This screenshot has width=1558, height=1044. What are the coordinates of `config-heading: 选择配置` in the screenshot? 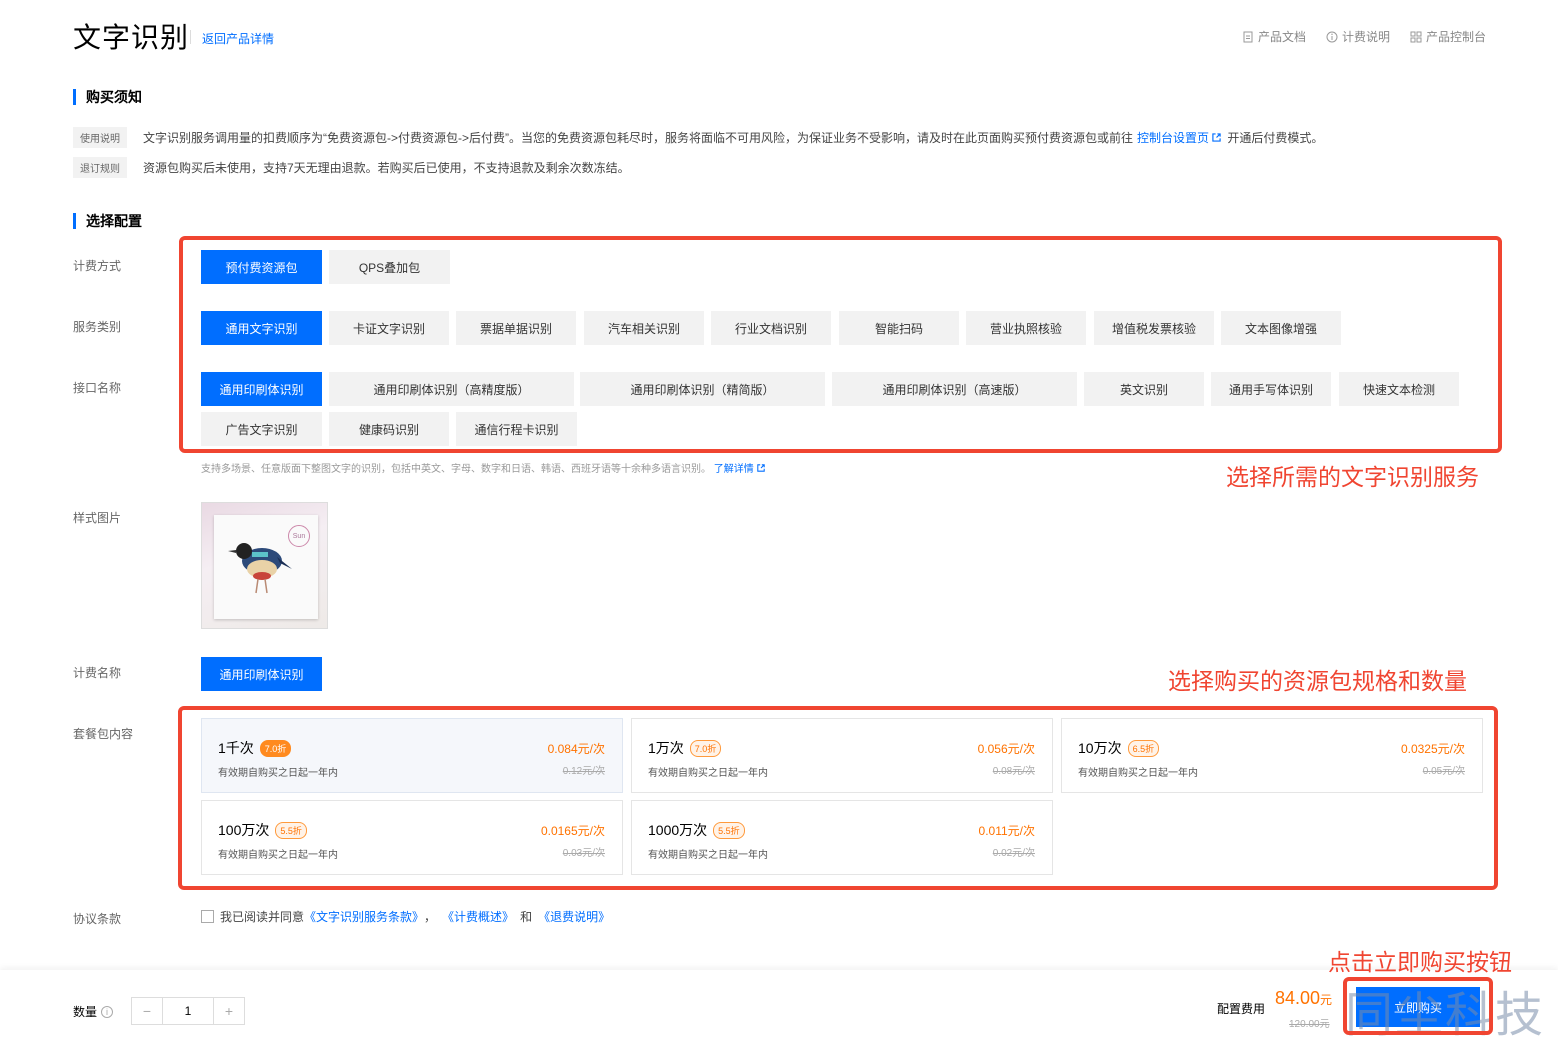 It's located at (107, 221).